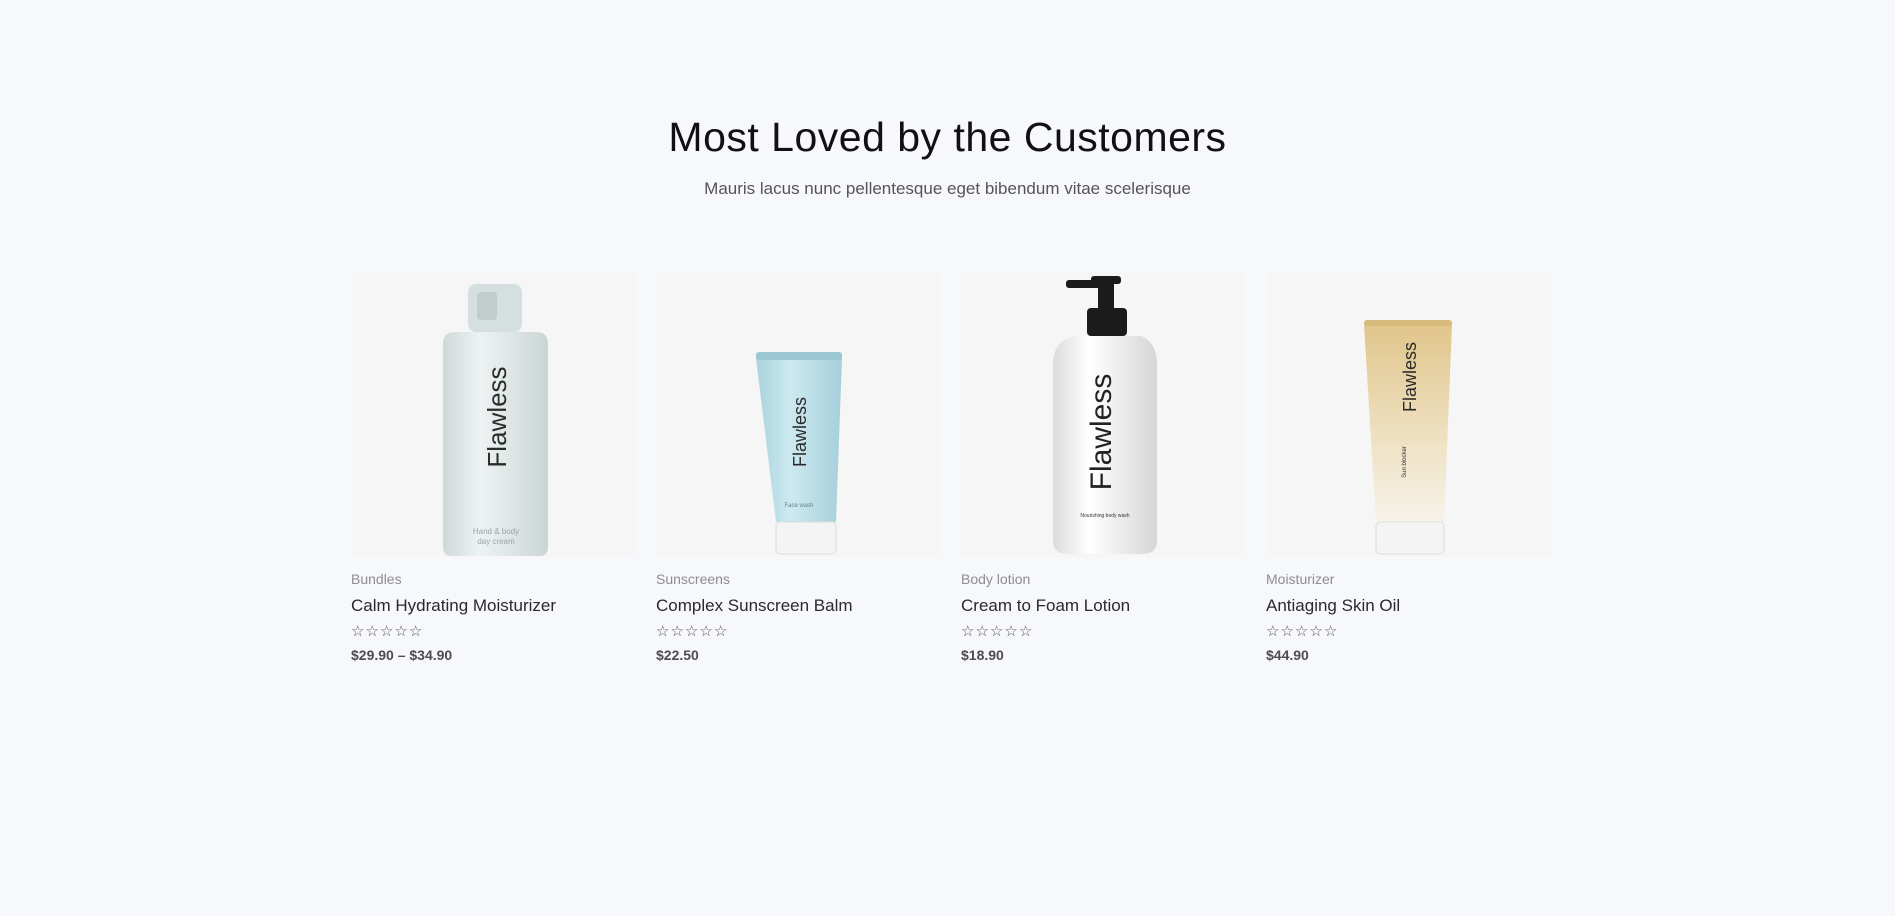 The image size is (1895, 916). Describe the element at coordinates (496, 541) in the screenshot. I see `svg-text: day cream` at that location.